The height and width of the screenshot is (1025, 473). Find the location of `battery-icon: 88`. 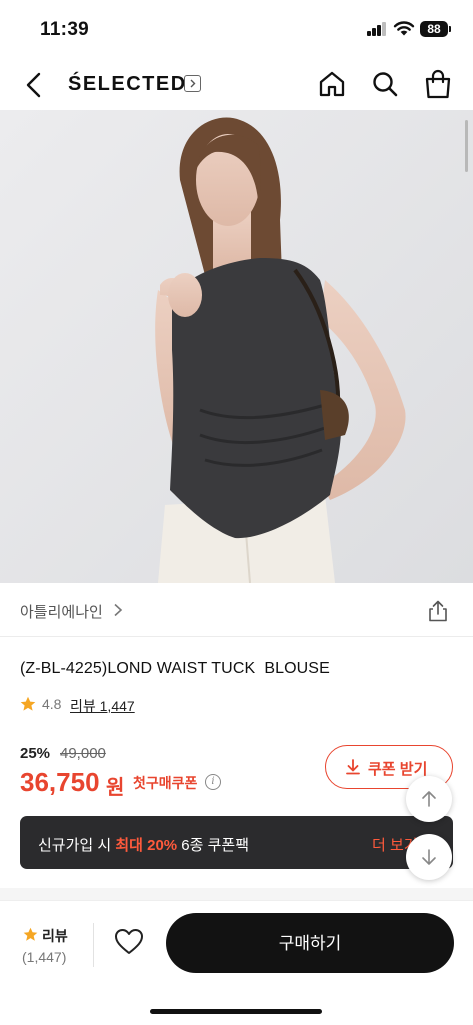

battery-icon: 88 is located at coordinates (434, 29).